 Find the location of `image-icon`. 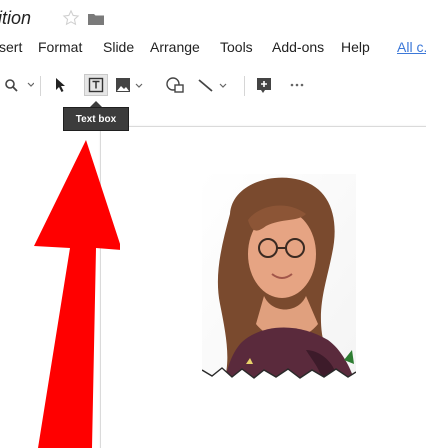

image-icon is located at coordinates (134, 85).